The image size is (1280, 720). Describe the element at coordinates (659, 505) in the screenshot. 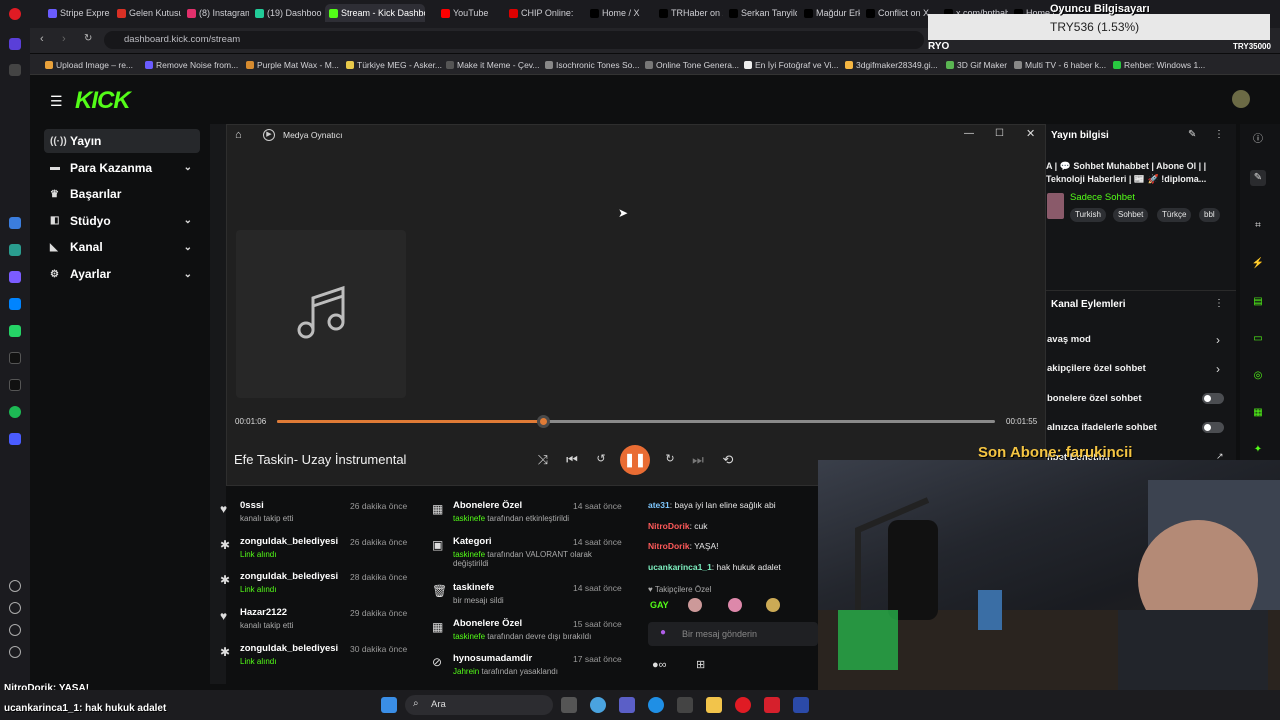

I see `chat-username: ate31` at that location.